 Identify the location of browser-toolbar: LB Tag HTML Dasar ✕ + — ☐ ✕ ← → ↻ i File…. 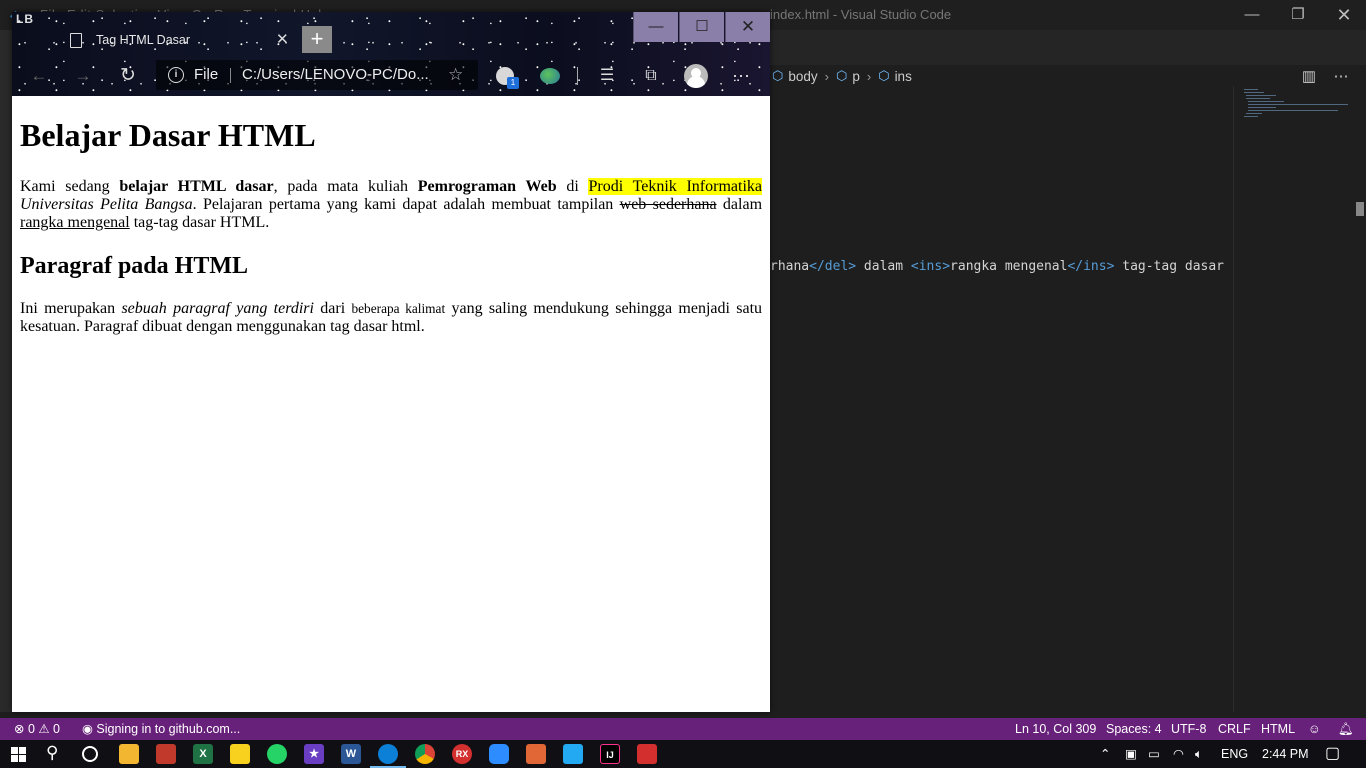
(391, 54).